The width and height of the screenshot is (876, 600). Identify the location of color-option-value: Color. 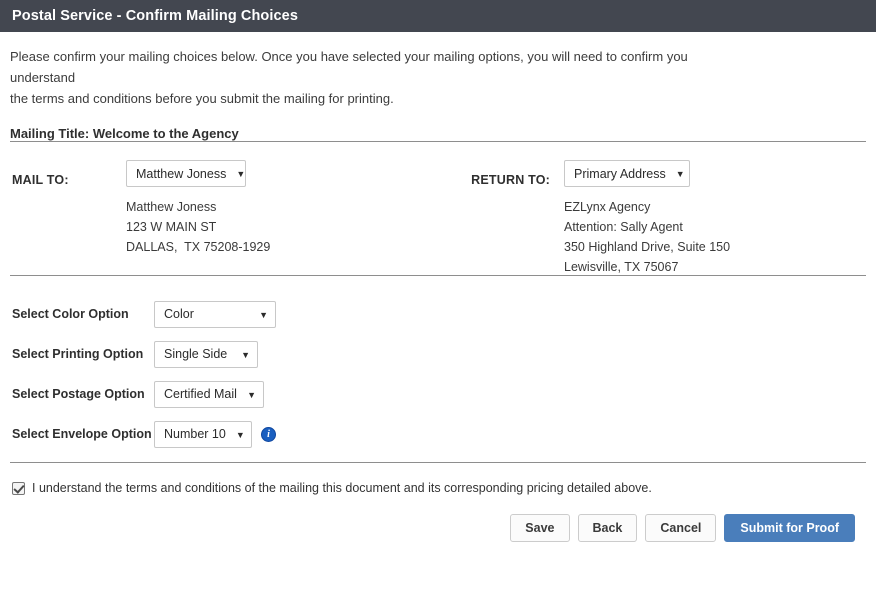
(179, 314).